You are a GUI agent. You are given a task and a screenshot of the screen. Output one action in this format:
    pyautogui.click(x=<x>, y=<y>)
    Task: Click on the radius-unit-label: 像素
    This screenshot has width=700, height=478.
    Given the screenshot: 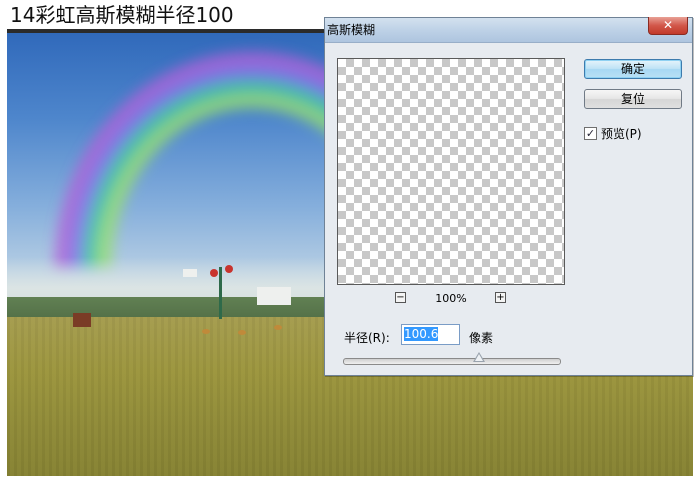 What is the action you would take?
    pyautogui.click(x=481, y=338)
    